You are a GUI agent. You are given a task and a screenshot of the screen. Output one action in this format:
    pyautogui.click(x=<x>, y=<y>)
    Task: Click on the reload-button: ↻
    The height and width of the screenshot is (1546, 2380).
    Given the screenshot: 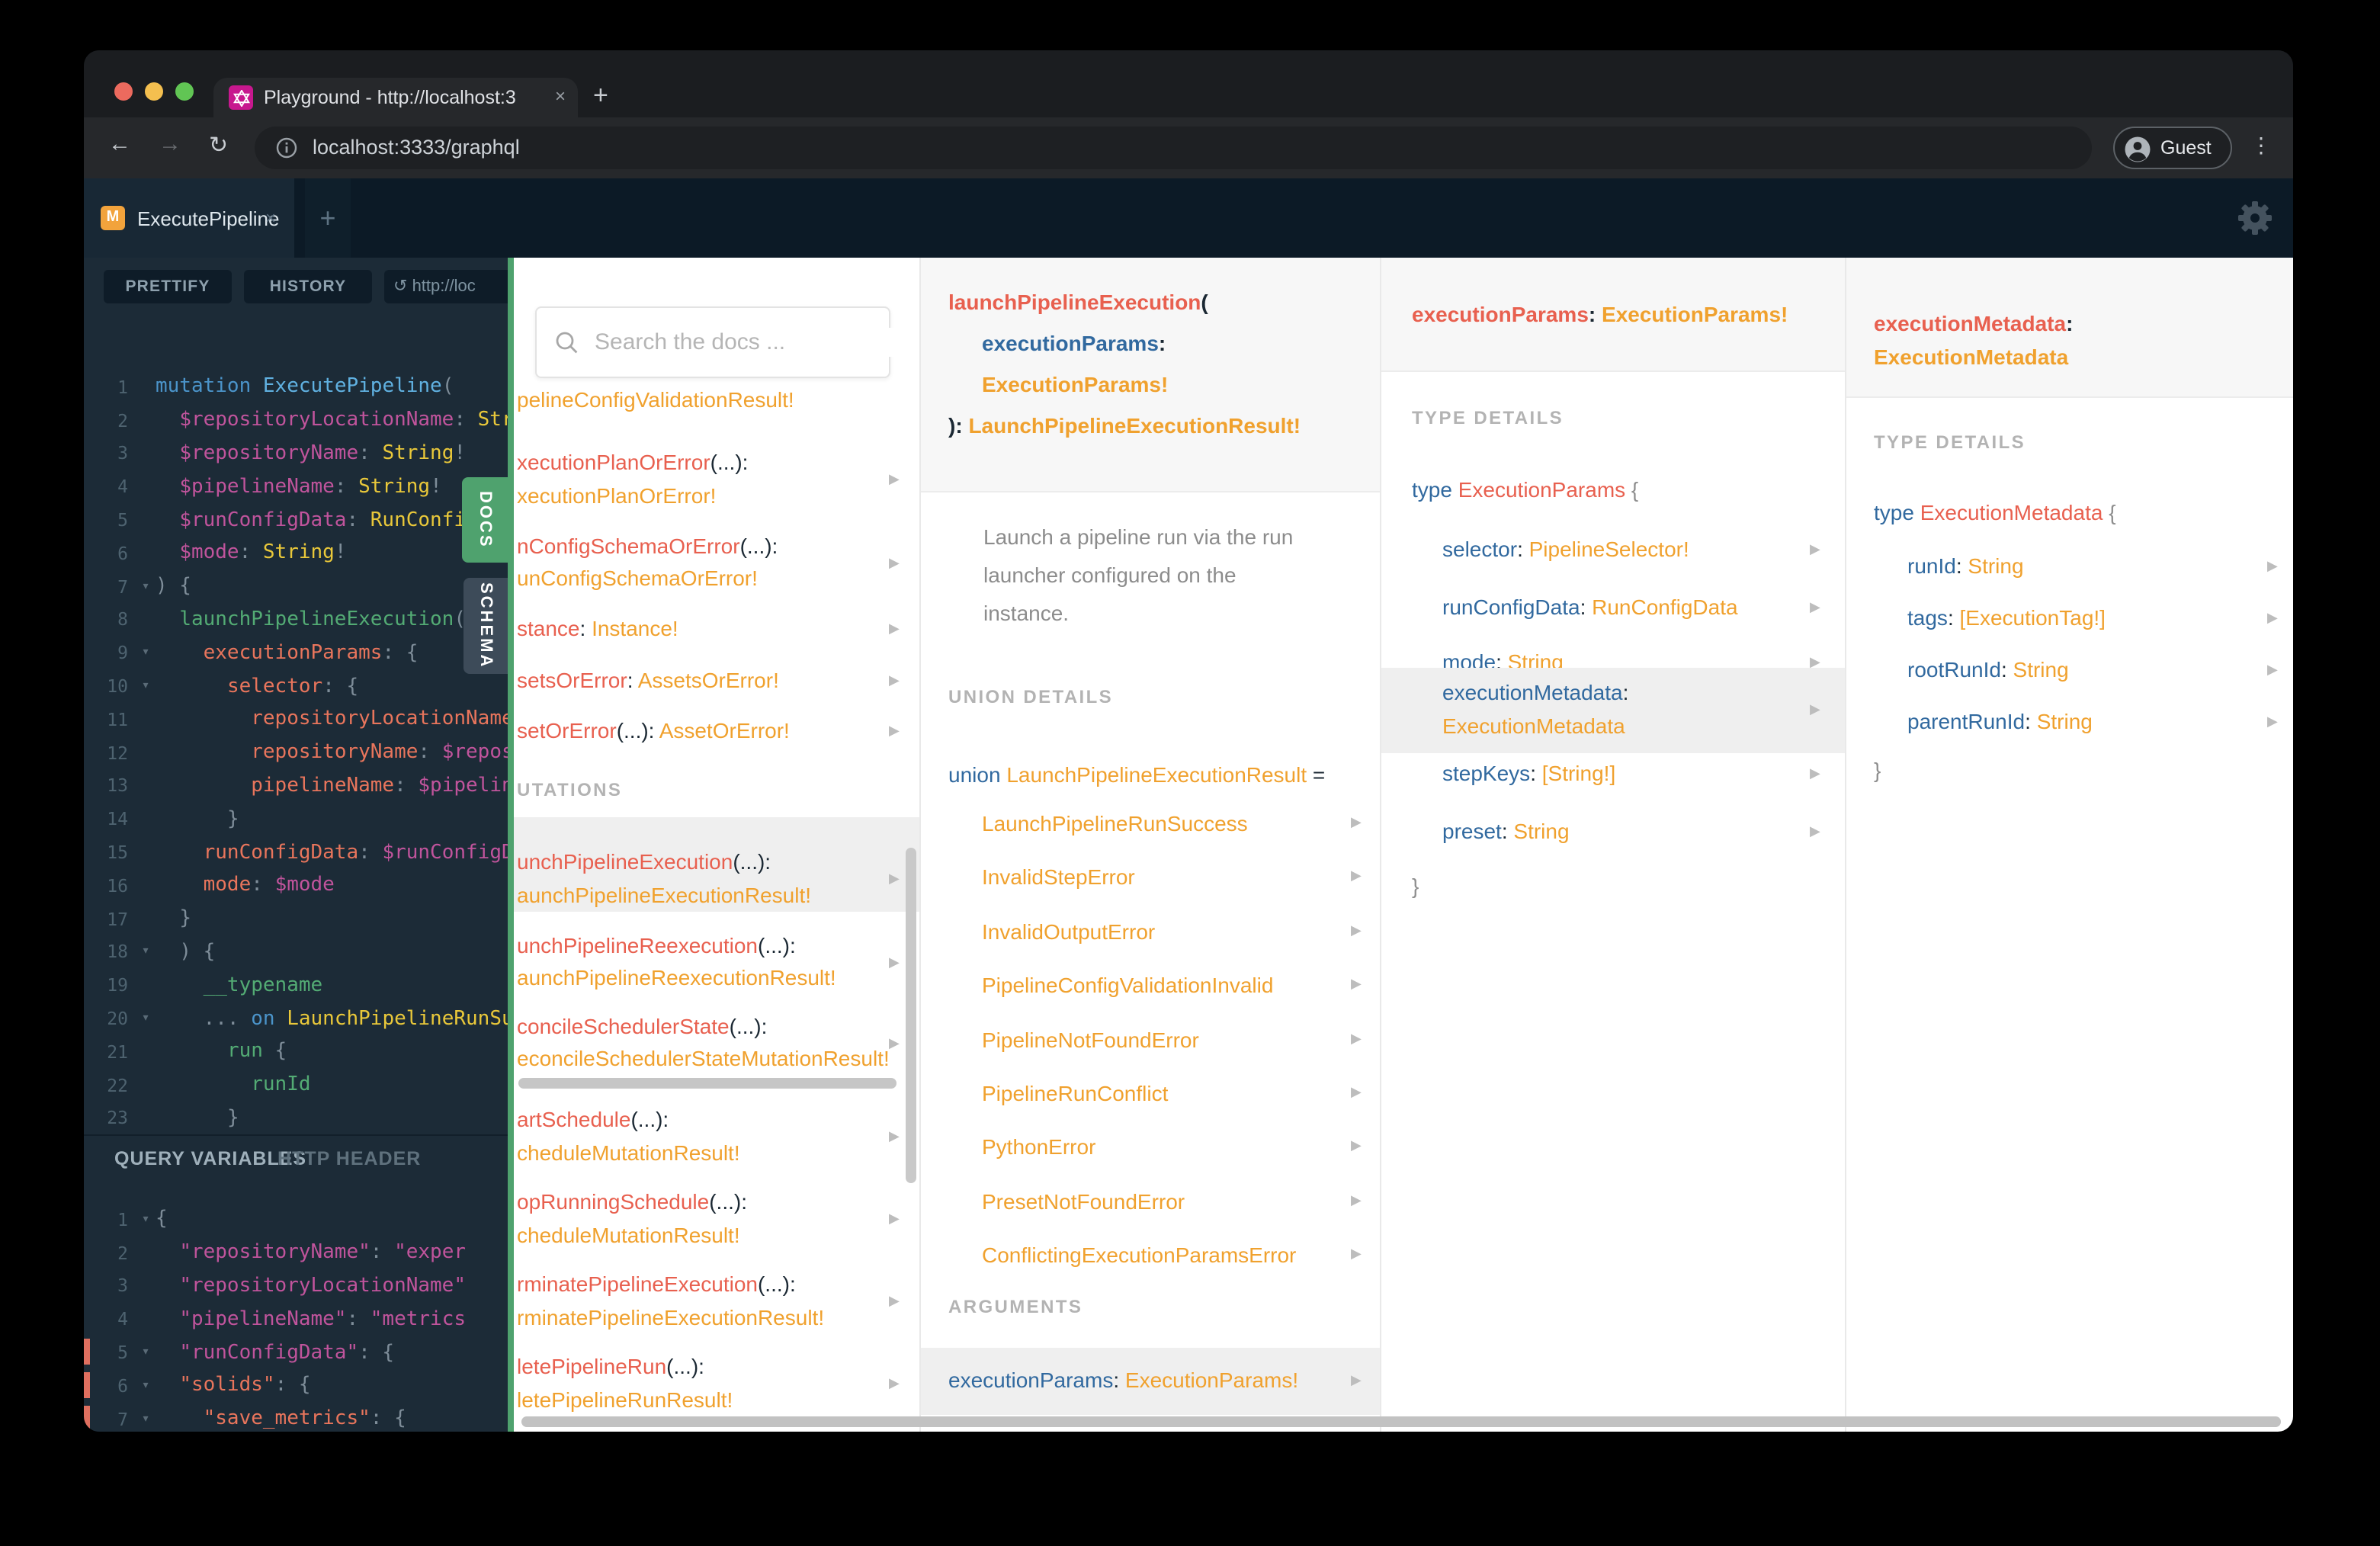 What is the action you would take?
    pyautogui.click(x=218, y=145)
    